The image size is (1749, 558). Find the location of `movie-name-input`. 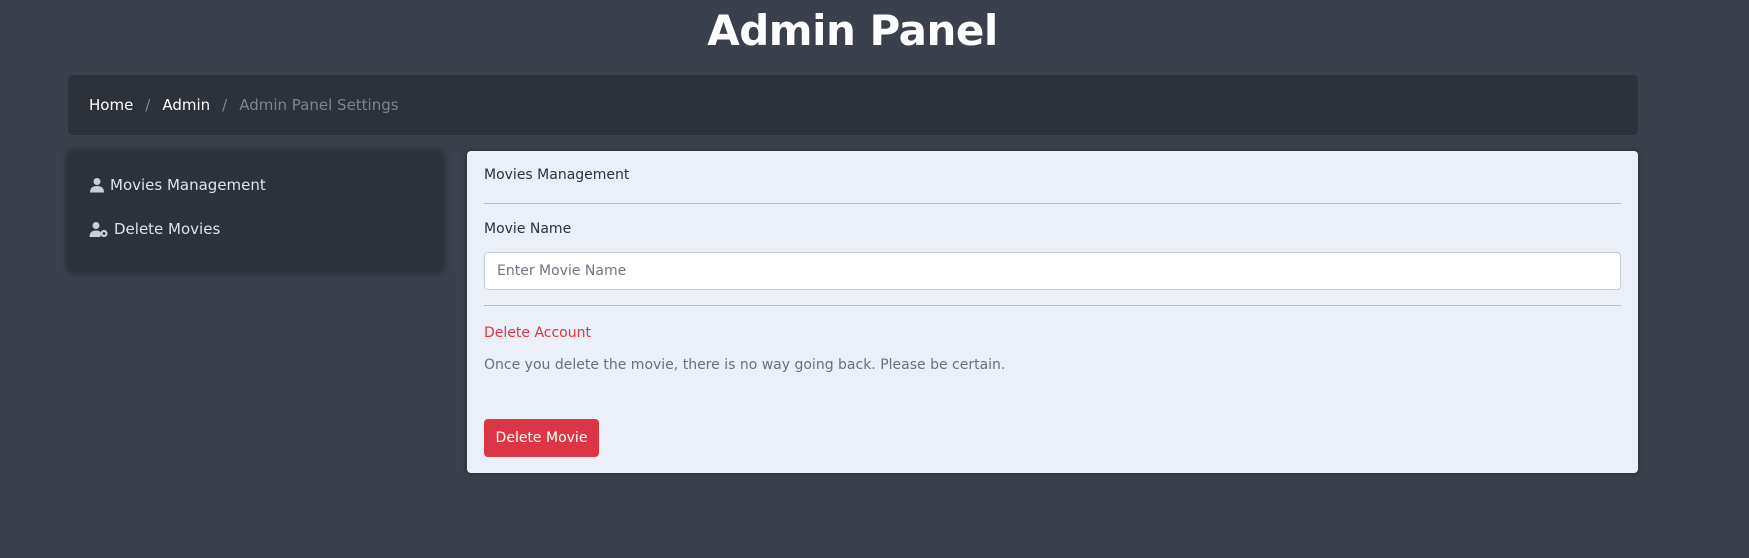

movie-name-input is located at coordinates (1052, 271).